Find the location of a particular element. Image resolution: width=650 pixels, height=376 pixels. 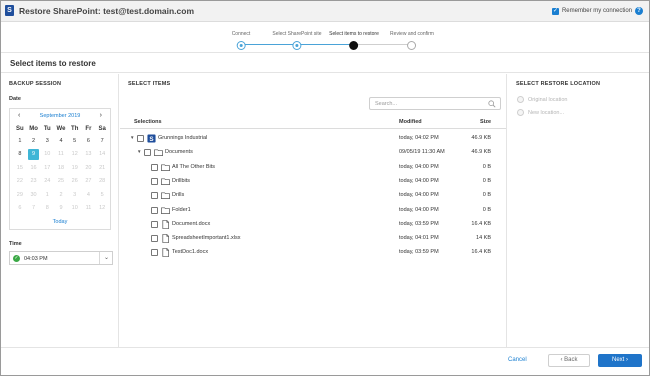

day-number: 21 is located at coordinates (102, 167).